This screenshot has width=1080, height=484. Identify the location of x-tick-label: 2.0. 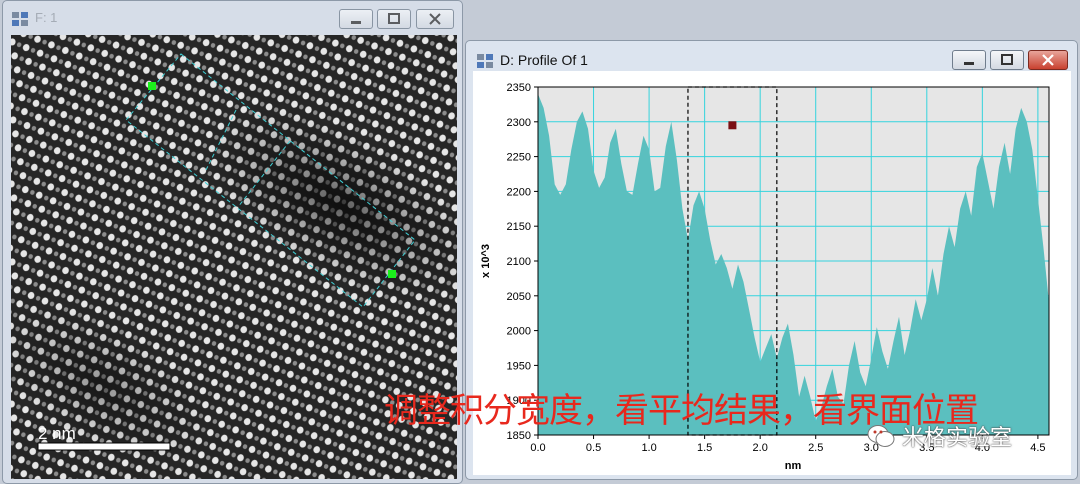
(760, 448).